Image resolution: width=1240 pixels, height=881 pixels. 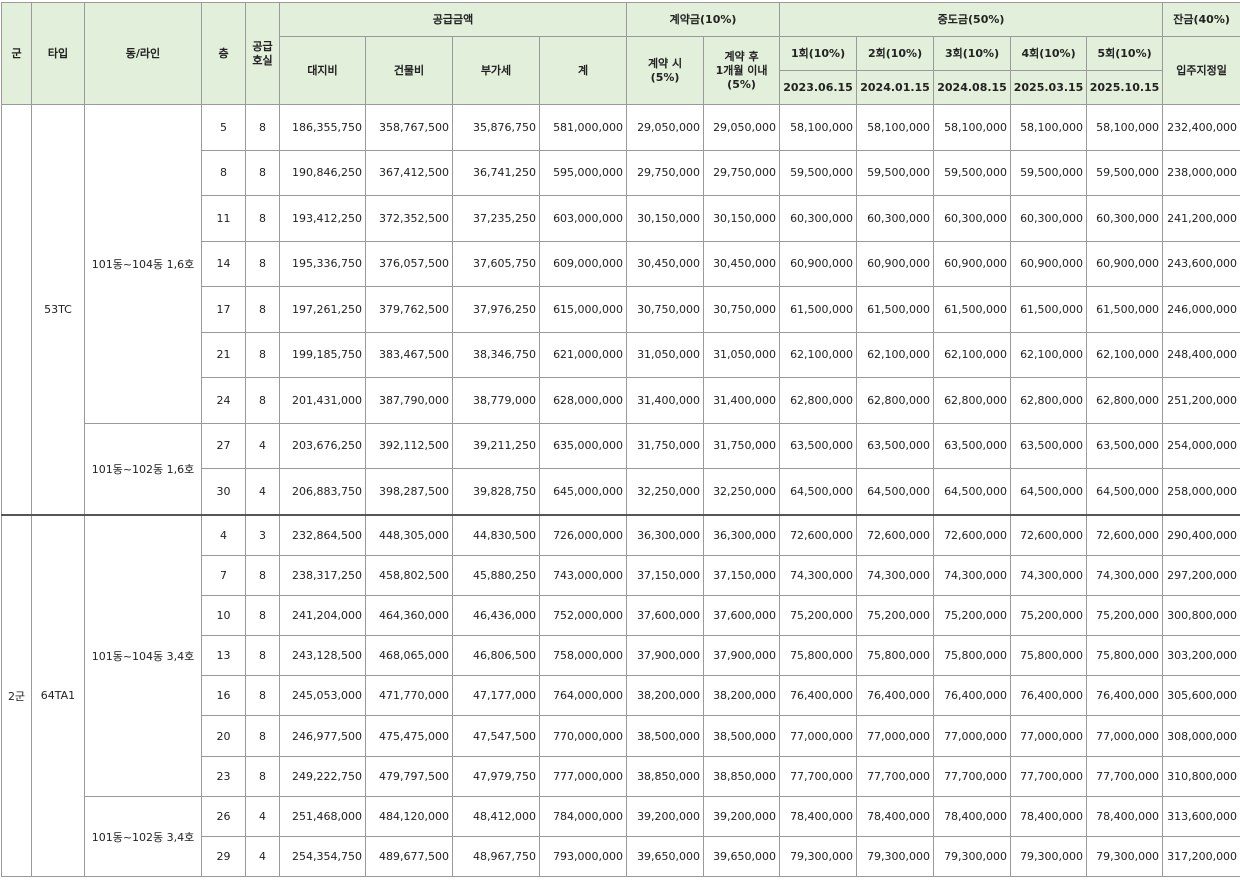 I want to click on cell-contract-after: 37,900,000, so click(x=742, y=656).